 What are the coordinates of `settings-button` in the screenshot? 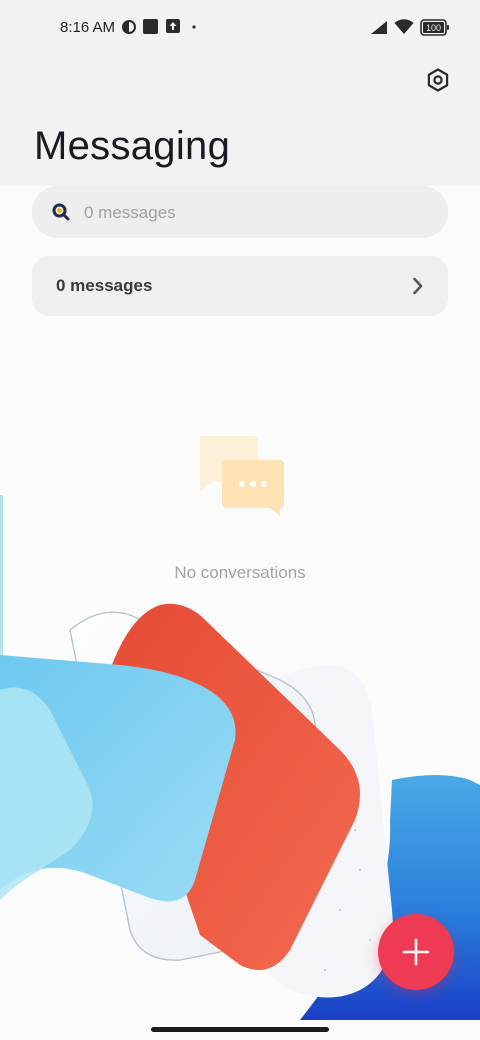 It's located at (438, 80).